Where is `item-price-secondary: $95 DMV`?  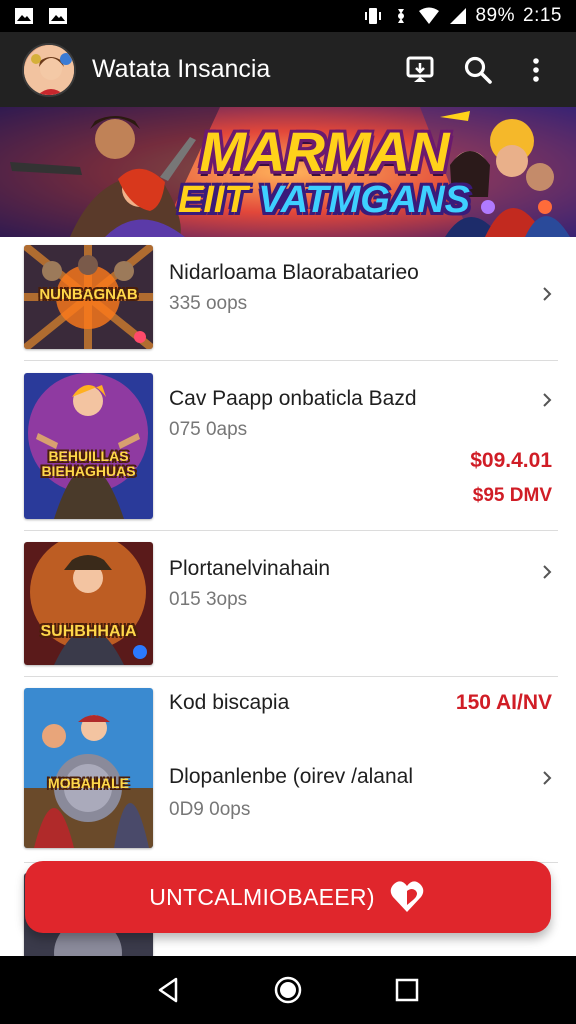
item-price-secondary: $95 DMV is located at coordinates (512, 495).